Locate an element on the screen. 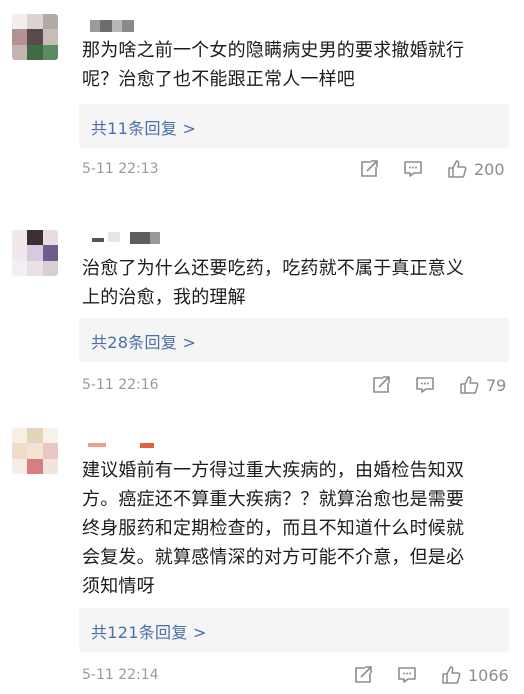  view-replies-label: 共28条回复 > is located at coordinates (143, 341).